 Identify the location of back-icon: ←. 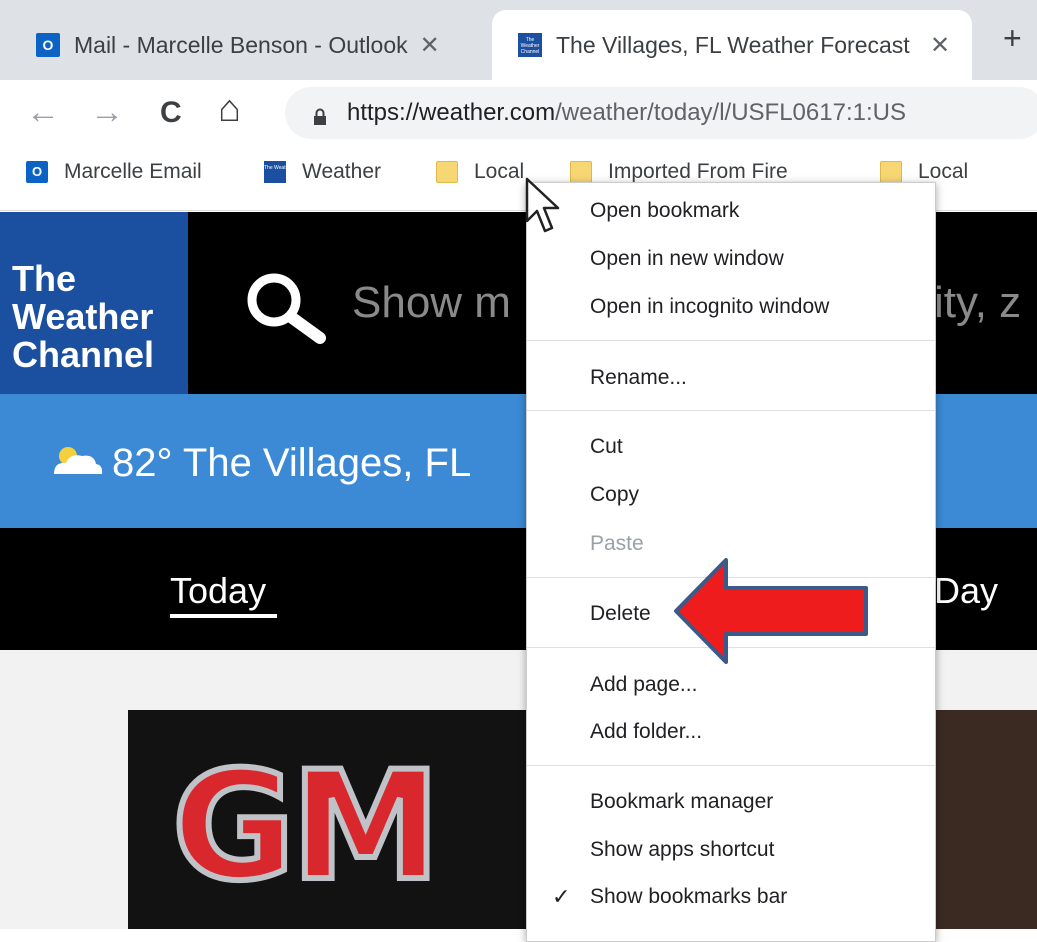
(43, 112).